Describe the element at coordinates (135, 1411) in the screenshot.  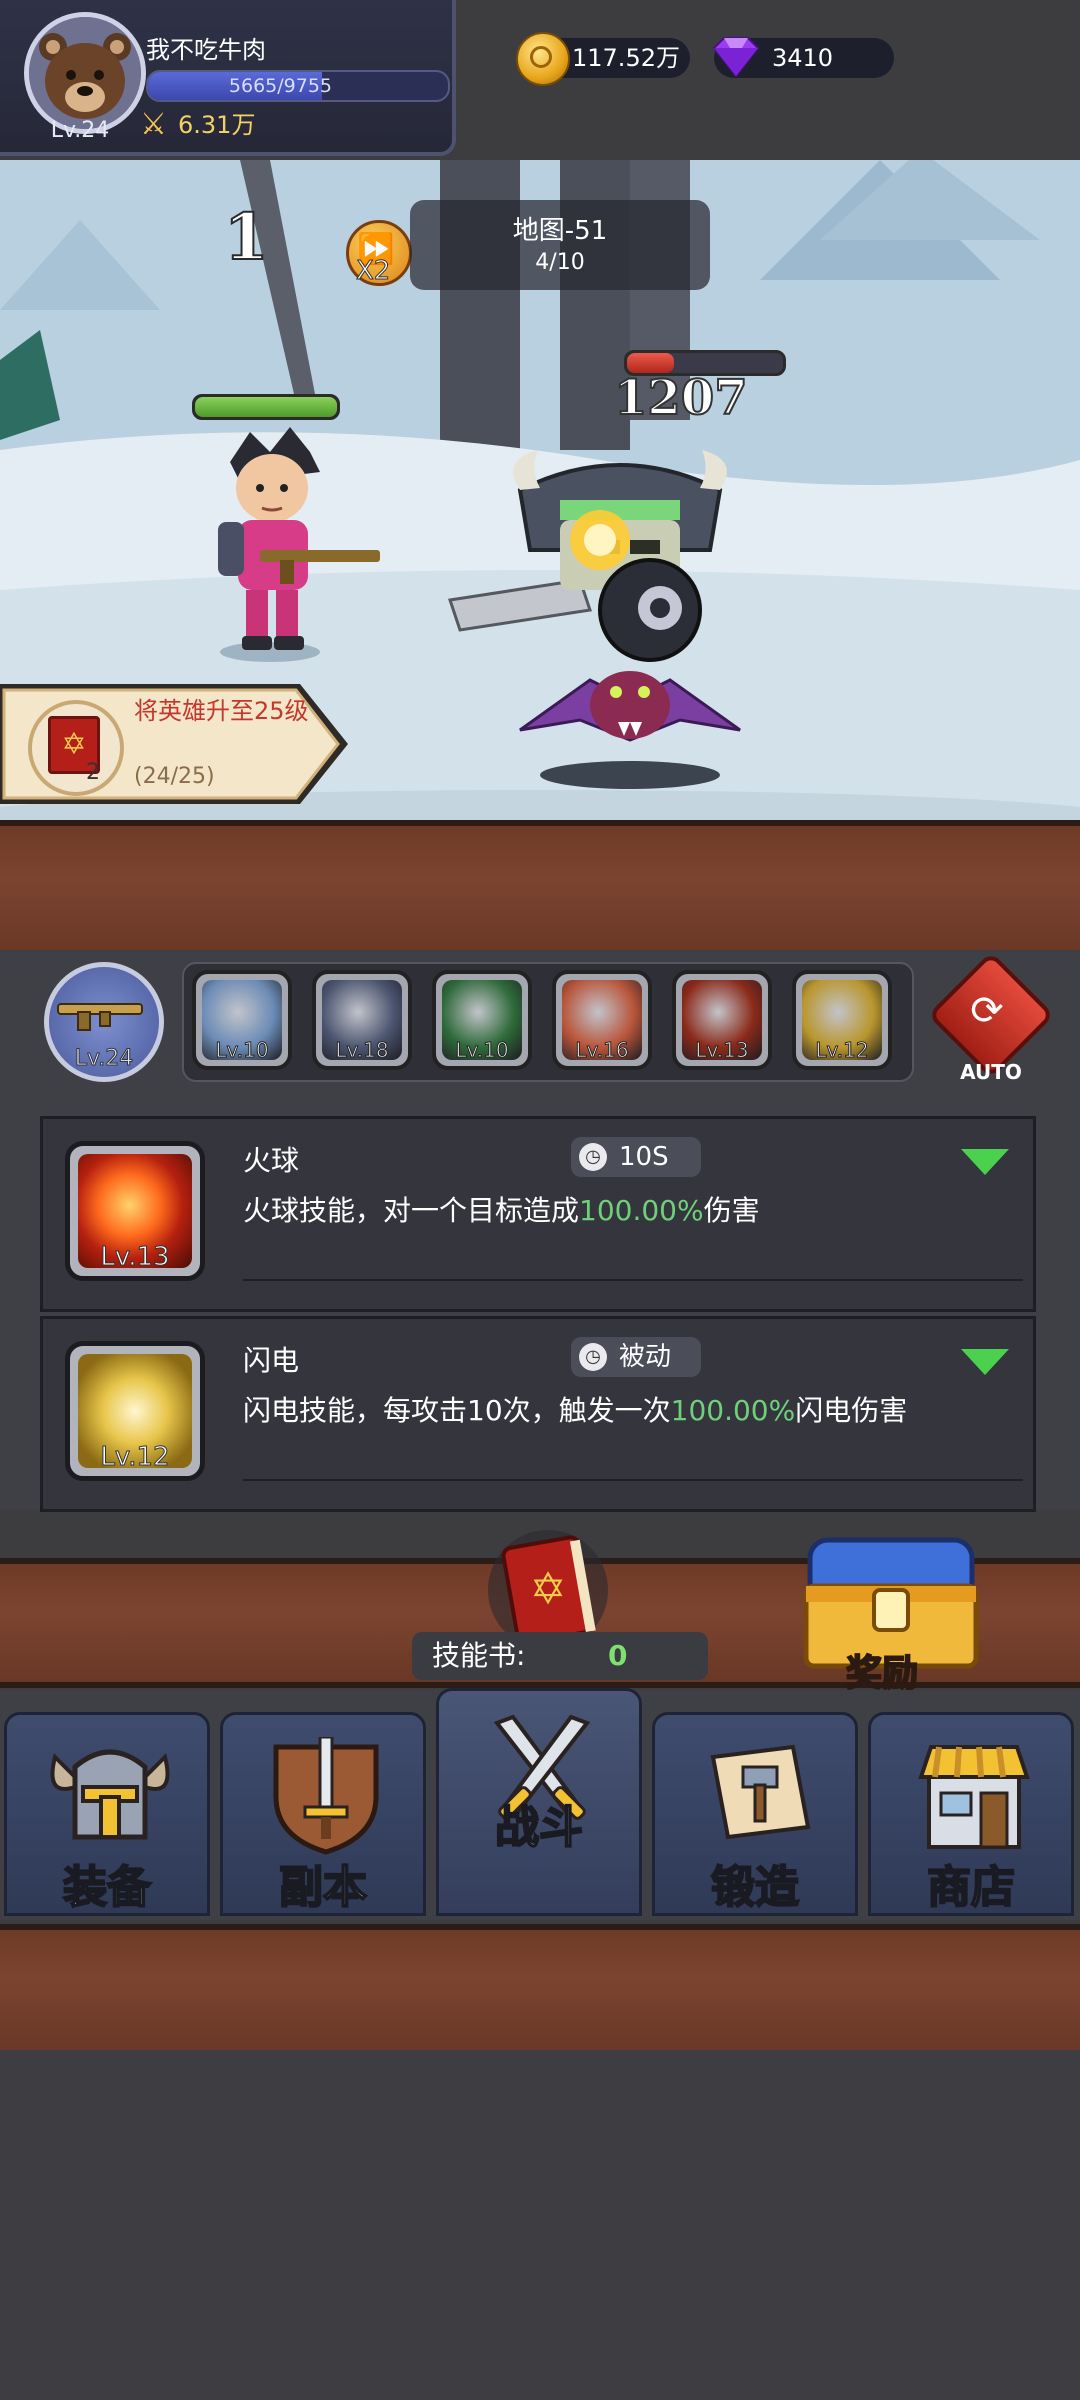
I see `skill-icon-frame: Lv.12` at that location.